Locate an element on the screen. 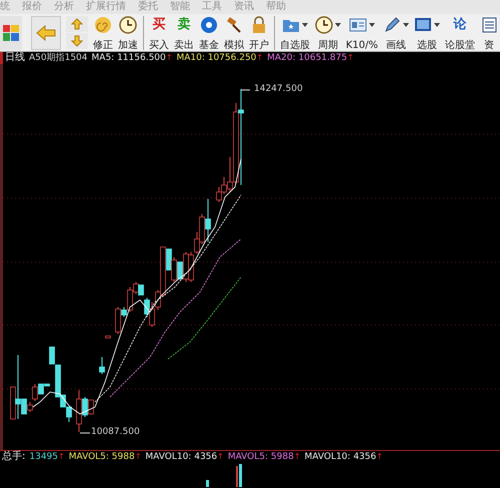 Image resolution: width=500 pixels, height=488 pixels. leader-line is located at coordinates (85, 433).